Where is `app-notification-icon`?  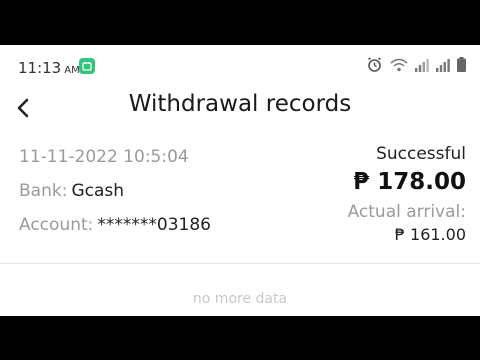
app-notification-icon is located at coordinates (87, 66).